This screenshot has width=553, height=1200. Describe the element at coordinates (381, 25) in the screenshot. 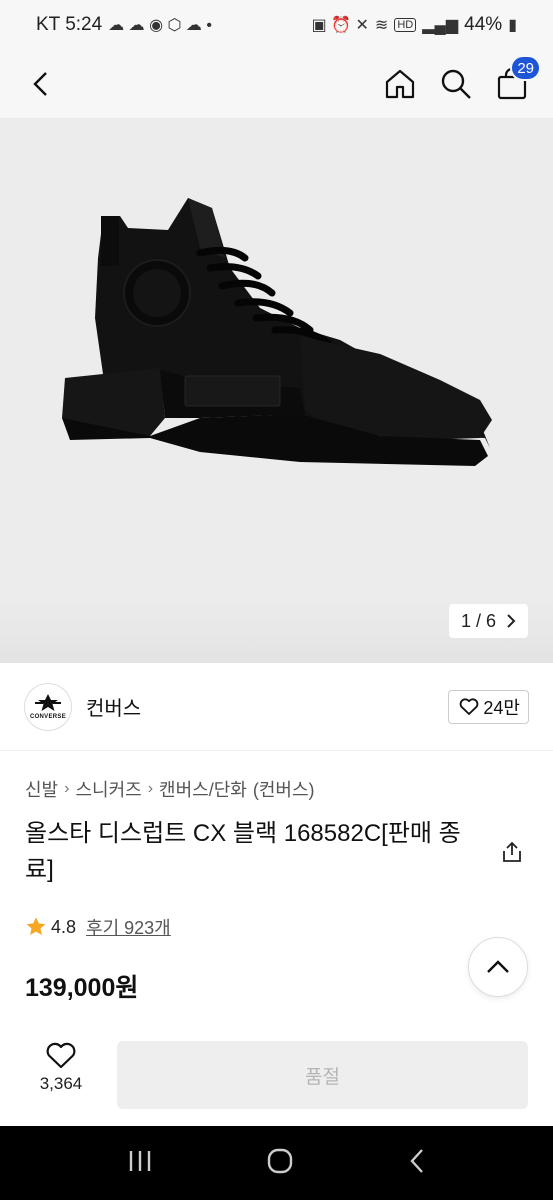

I see `wifi-icon: ≋` at that location.